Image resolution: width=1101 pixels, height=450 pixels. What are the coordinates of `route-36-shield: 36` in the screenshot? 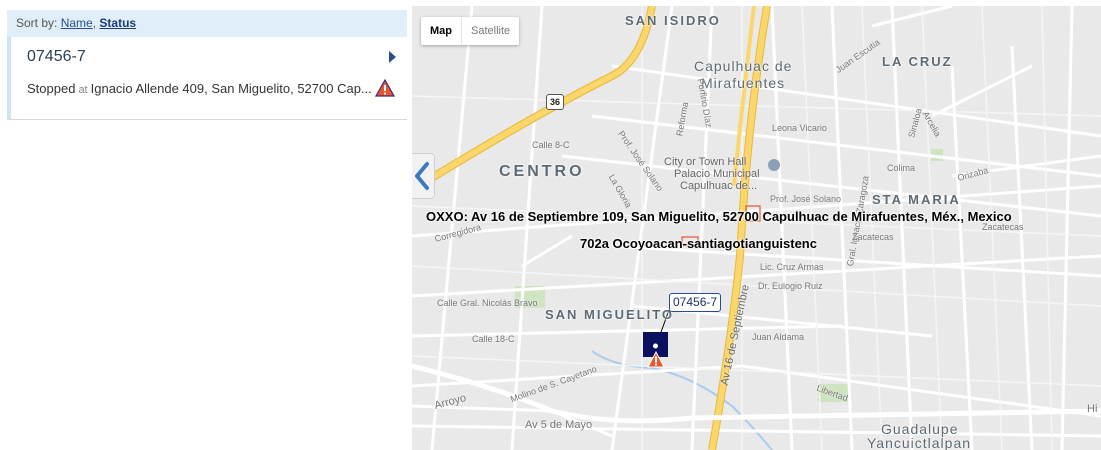 It's located at (555, 102).